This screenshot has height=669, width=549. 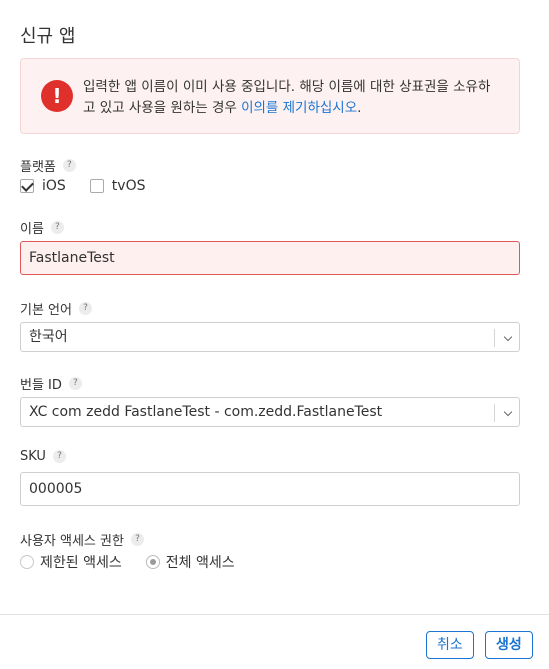 What do you see at coordinates (270, 258) in the screenshot?
I see `app-name-input: FastlaneTest` at bounding box center [270, 258].